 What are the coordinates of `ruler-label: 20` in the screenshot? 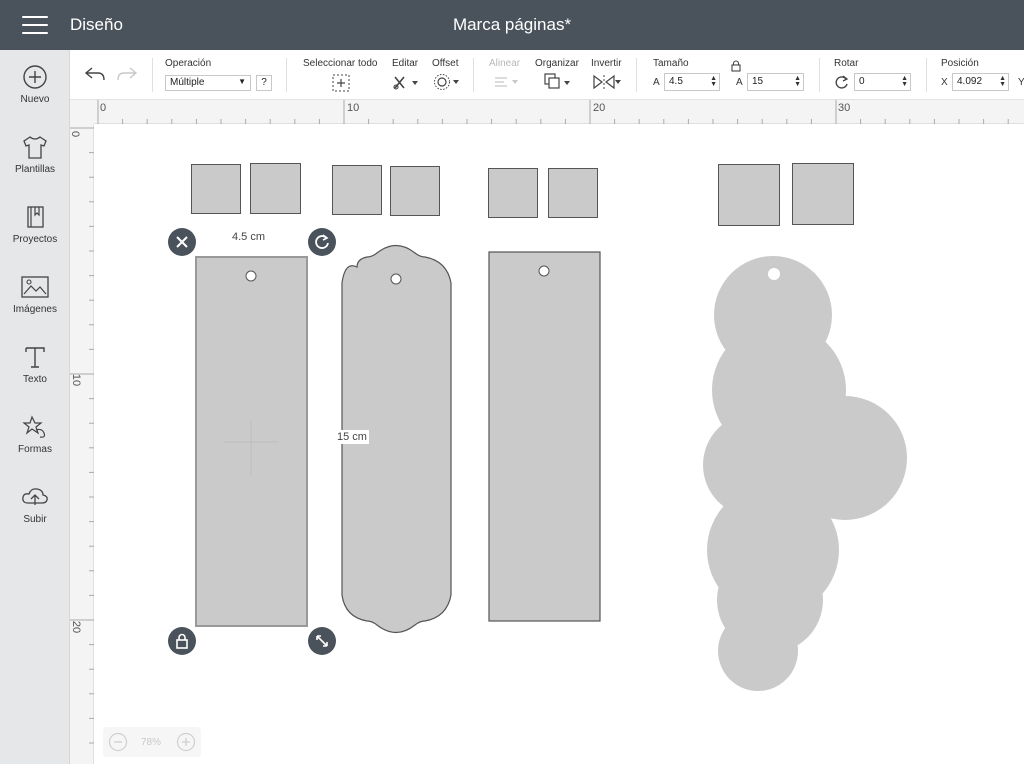 It's located at (76, 627).